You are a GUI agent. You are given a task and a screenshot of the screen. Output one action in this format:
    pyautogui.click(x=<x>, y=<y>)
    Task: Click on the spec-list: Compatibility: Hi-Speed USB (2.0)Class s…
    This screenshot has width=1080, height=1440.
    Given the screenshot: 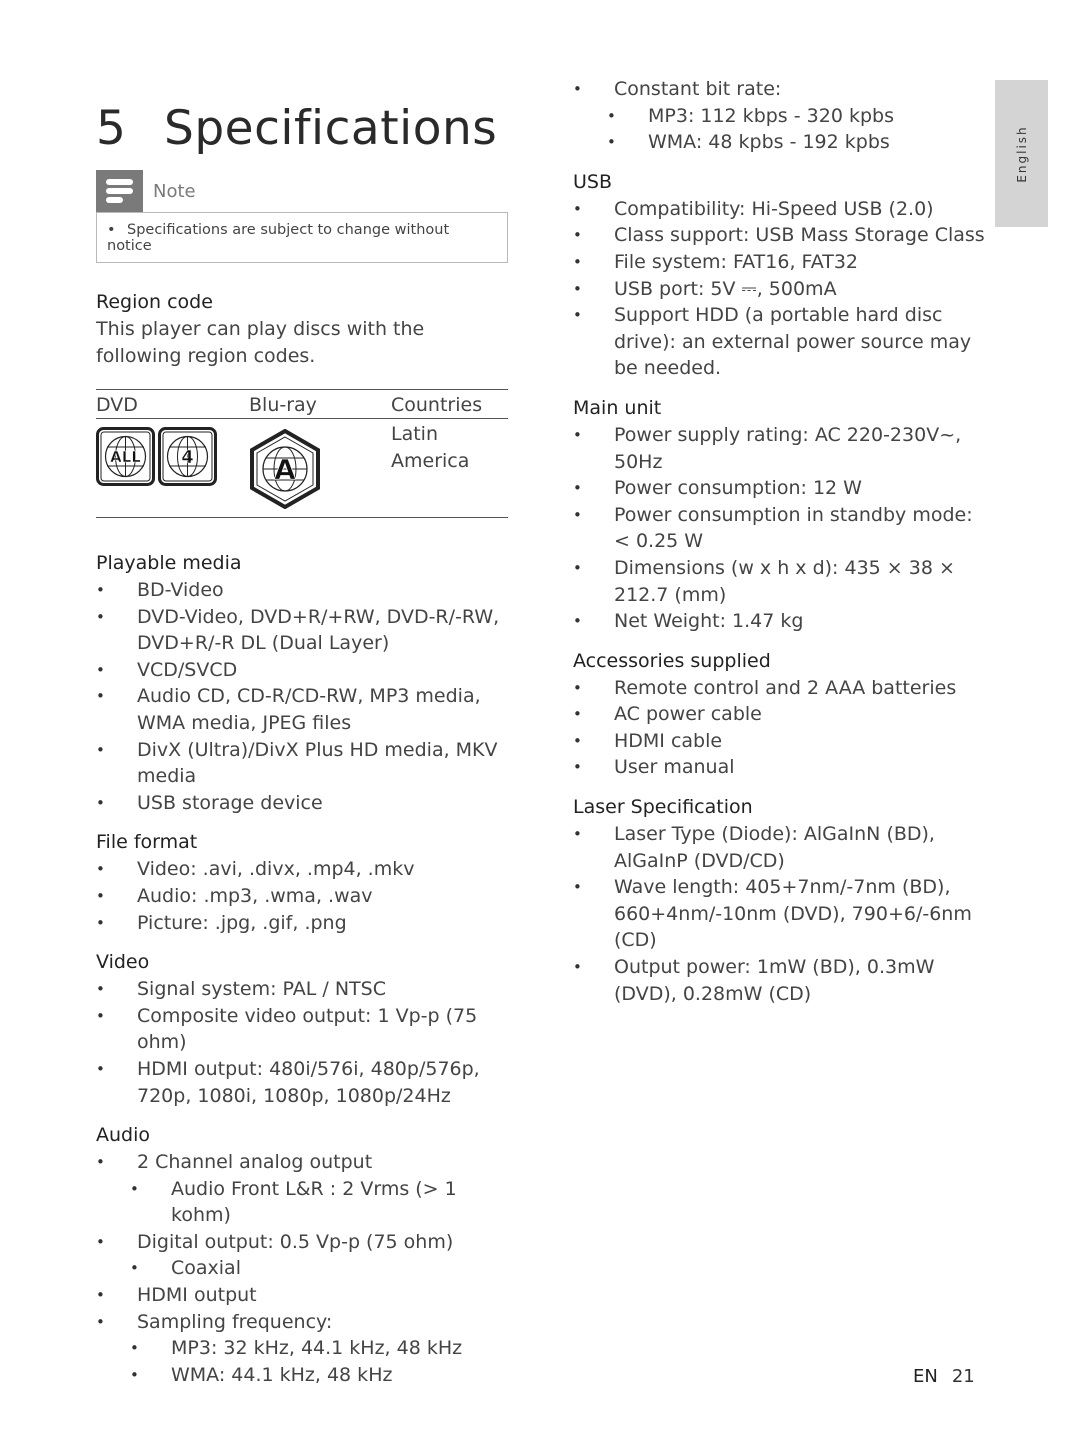 What is the action you would take?
    pyautogui.click(x=783, y=289)
    